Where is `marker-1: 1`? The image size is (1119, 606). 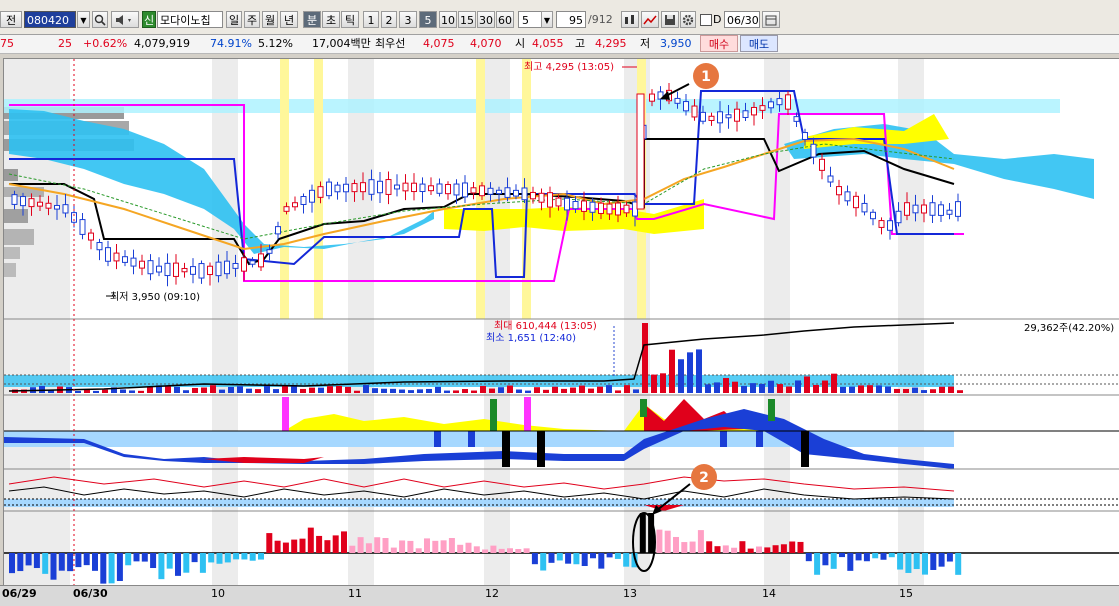
marker-1: 1 is located at coordinates (689, 81).